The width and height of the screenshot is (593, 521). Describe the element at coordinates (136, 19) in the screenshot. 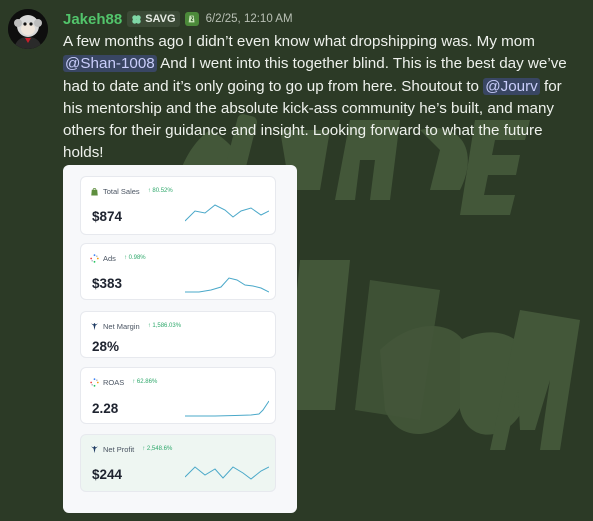

I see `clover-icon` at that location.